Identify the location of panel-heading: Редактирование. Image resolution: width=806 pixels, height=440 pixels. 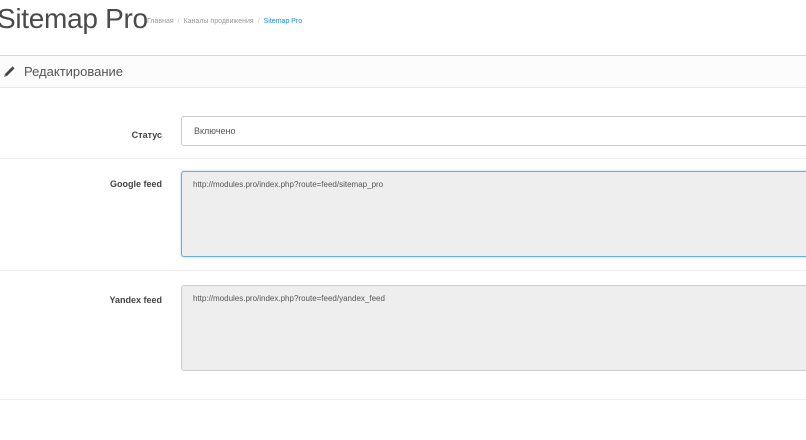
(403, 72).